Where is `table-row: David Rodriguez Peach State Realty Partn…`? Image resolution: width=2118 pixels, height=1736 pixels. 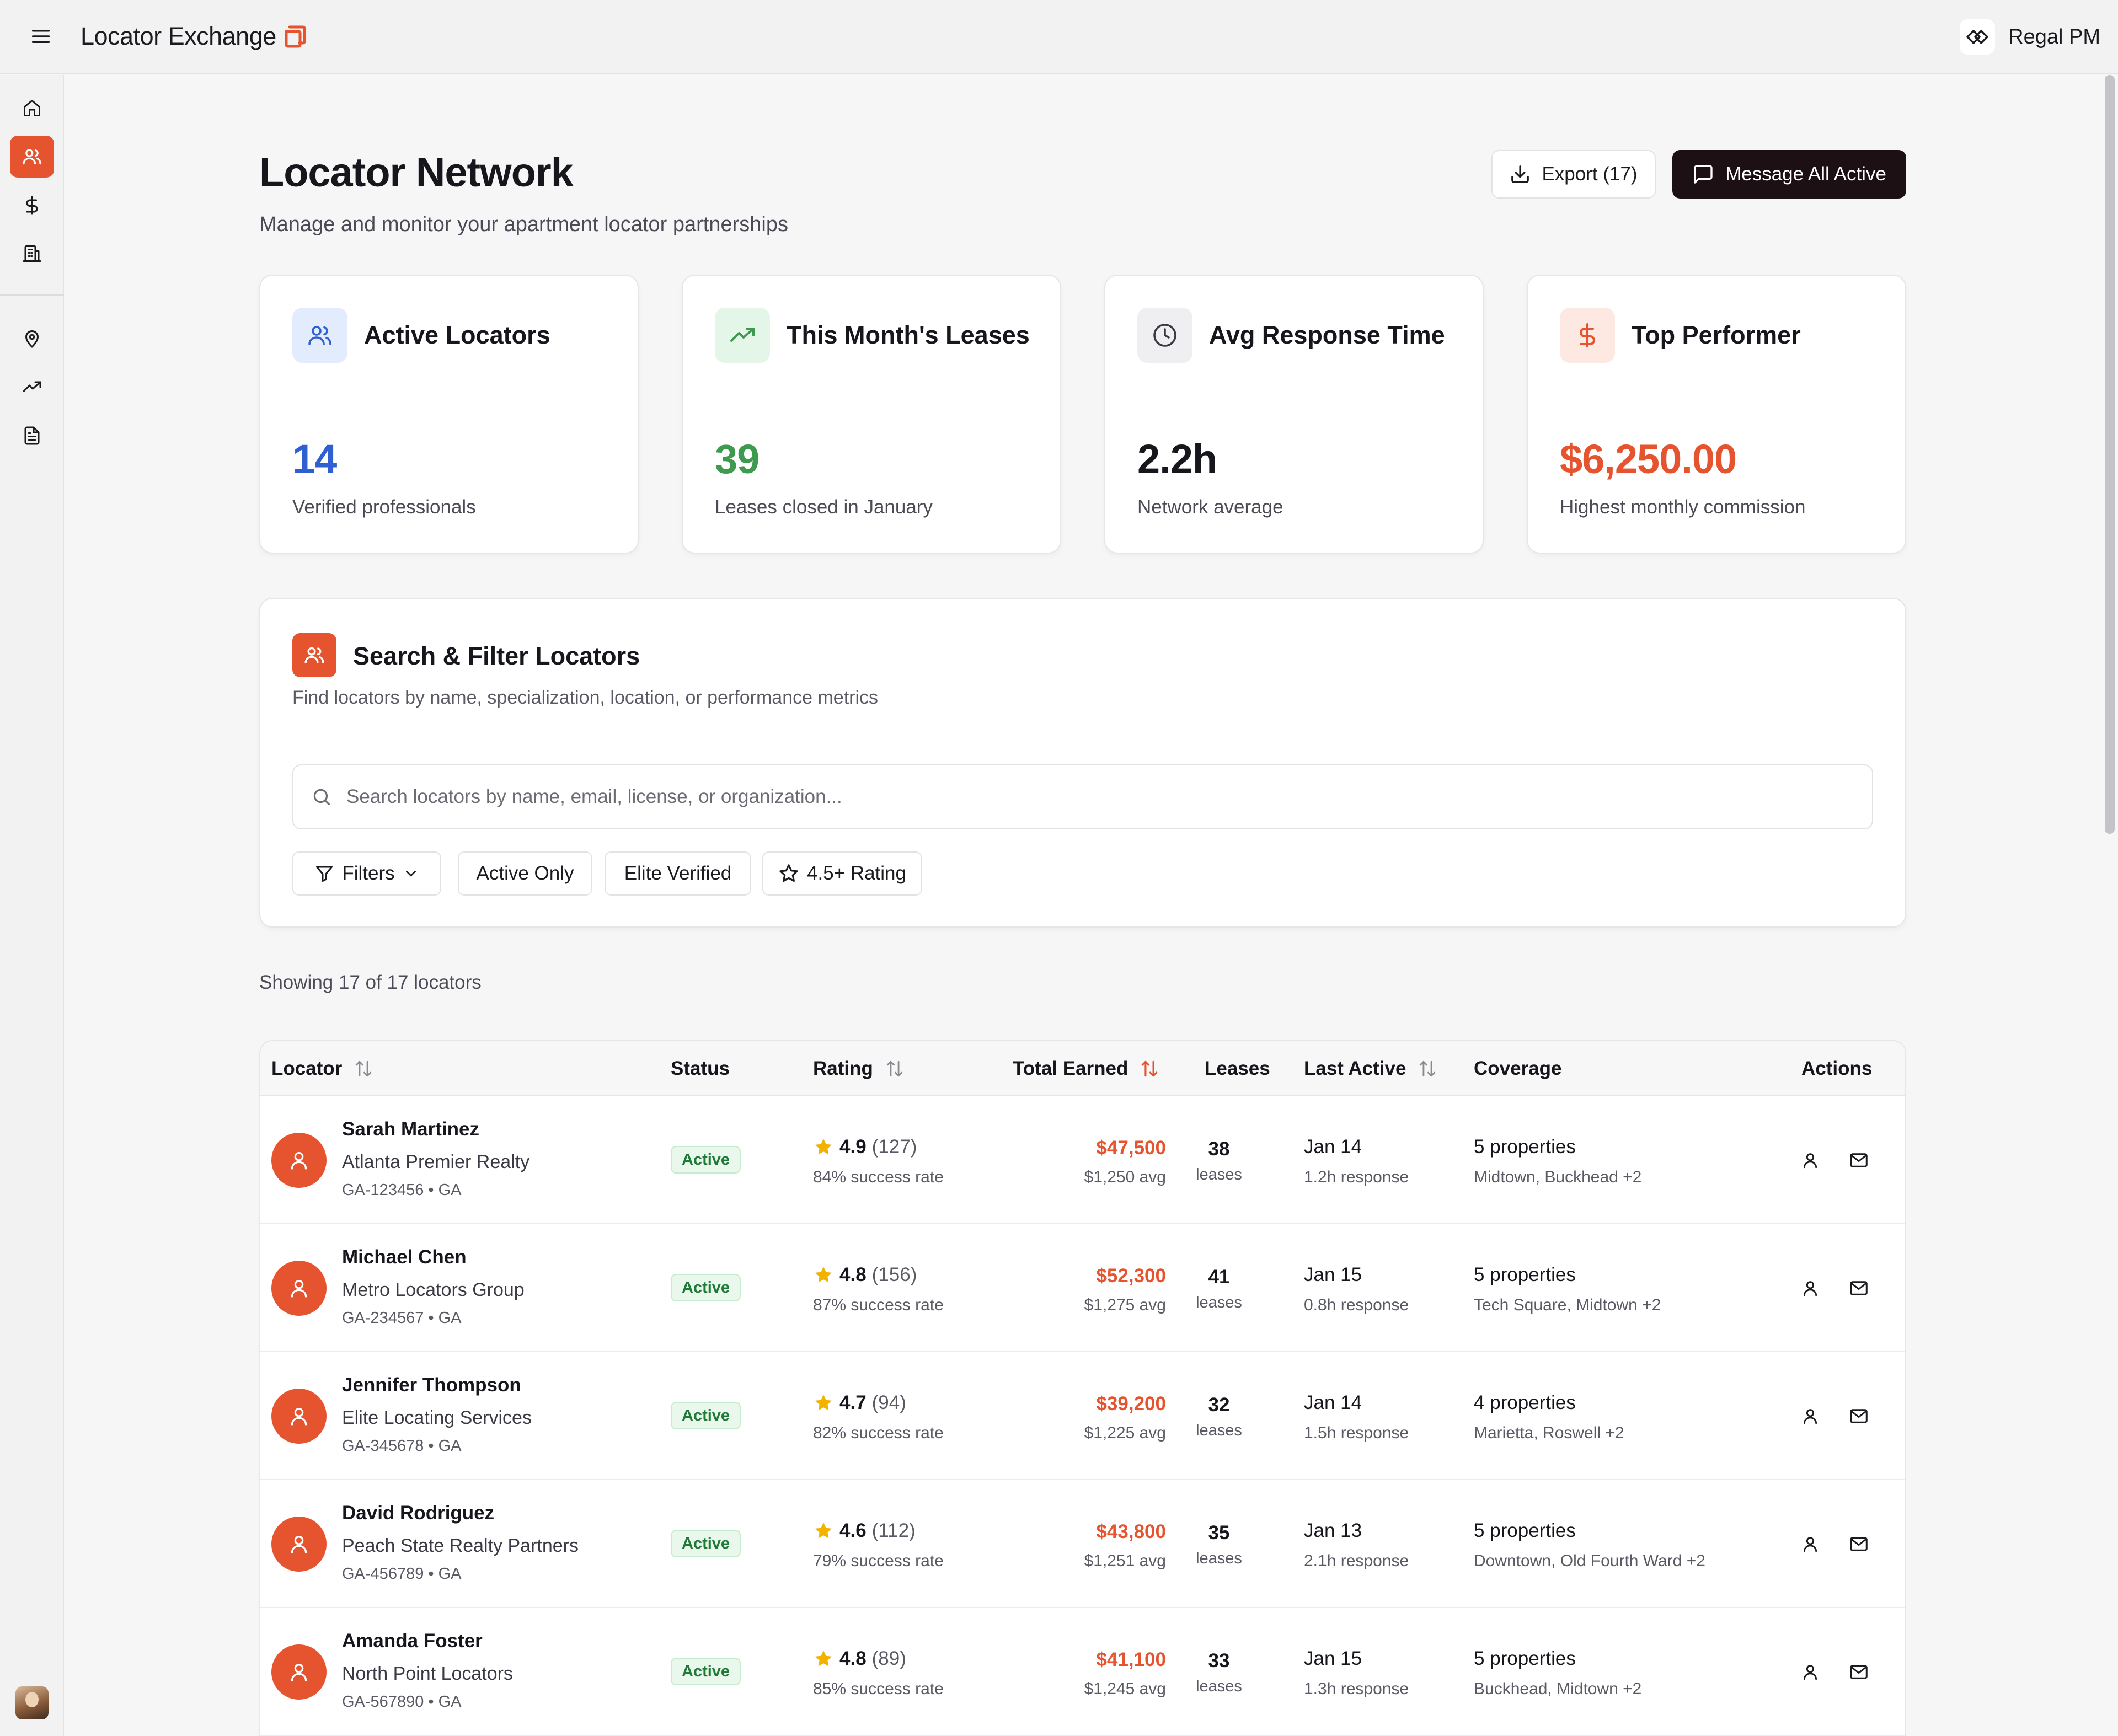 table-row: David Rodriguez Peach State Realty Partn… is located at coordinates (1082, 1544).